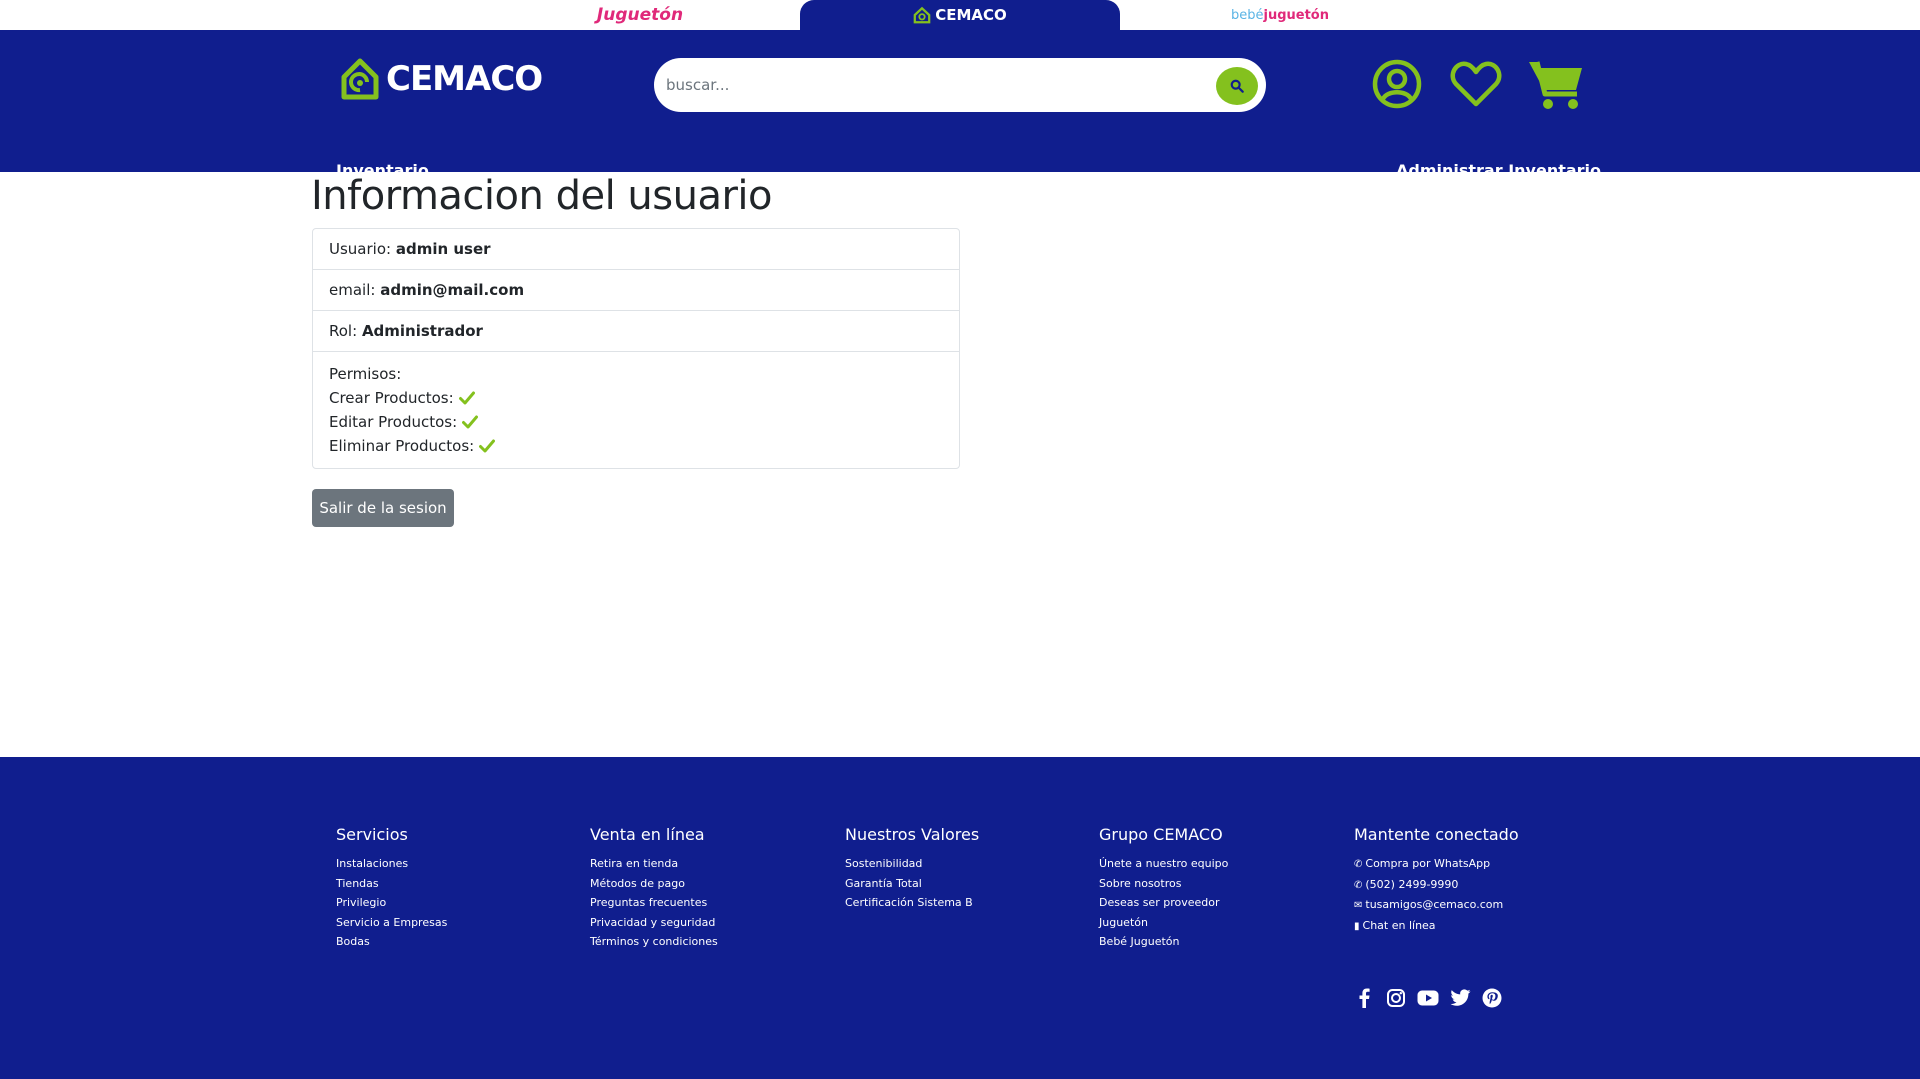 The height and width of the screenshot is (1079, 1920). What do you see at coordinates (1296, 15) in the screenshot?
I see `bebe-suffix: juguetón` at bounding box center [1296, 15].